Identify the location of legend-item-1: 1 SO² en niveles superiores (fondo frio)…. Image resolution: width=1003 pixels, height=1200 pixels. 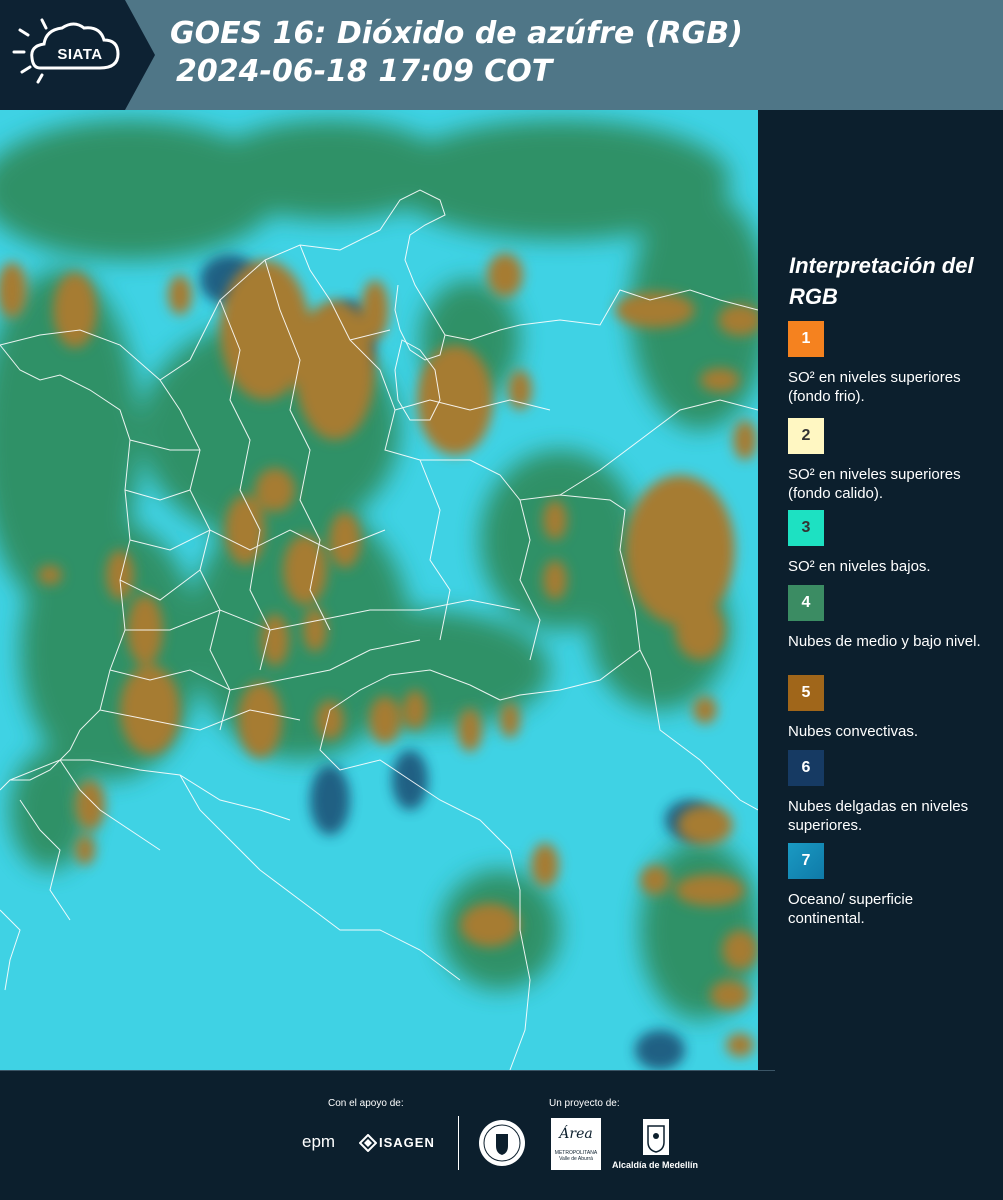
(885, 363).